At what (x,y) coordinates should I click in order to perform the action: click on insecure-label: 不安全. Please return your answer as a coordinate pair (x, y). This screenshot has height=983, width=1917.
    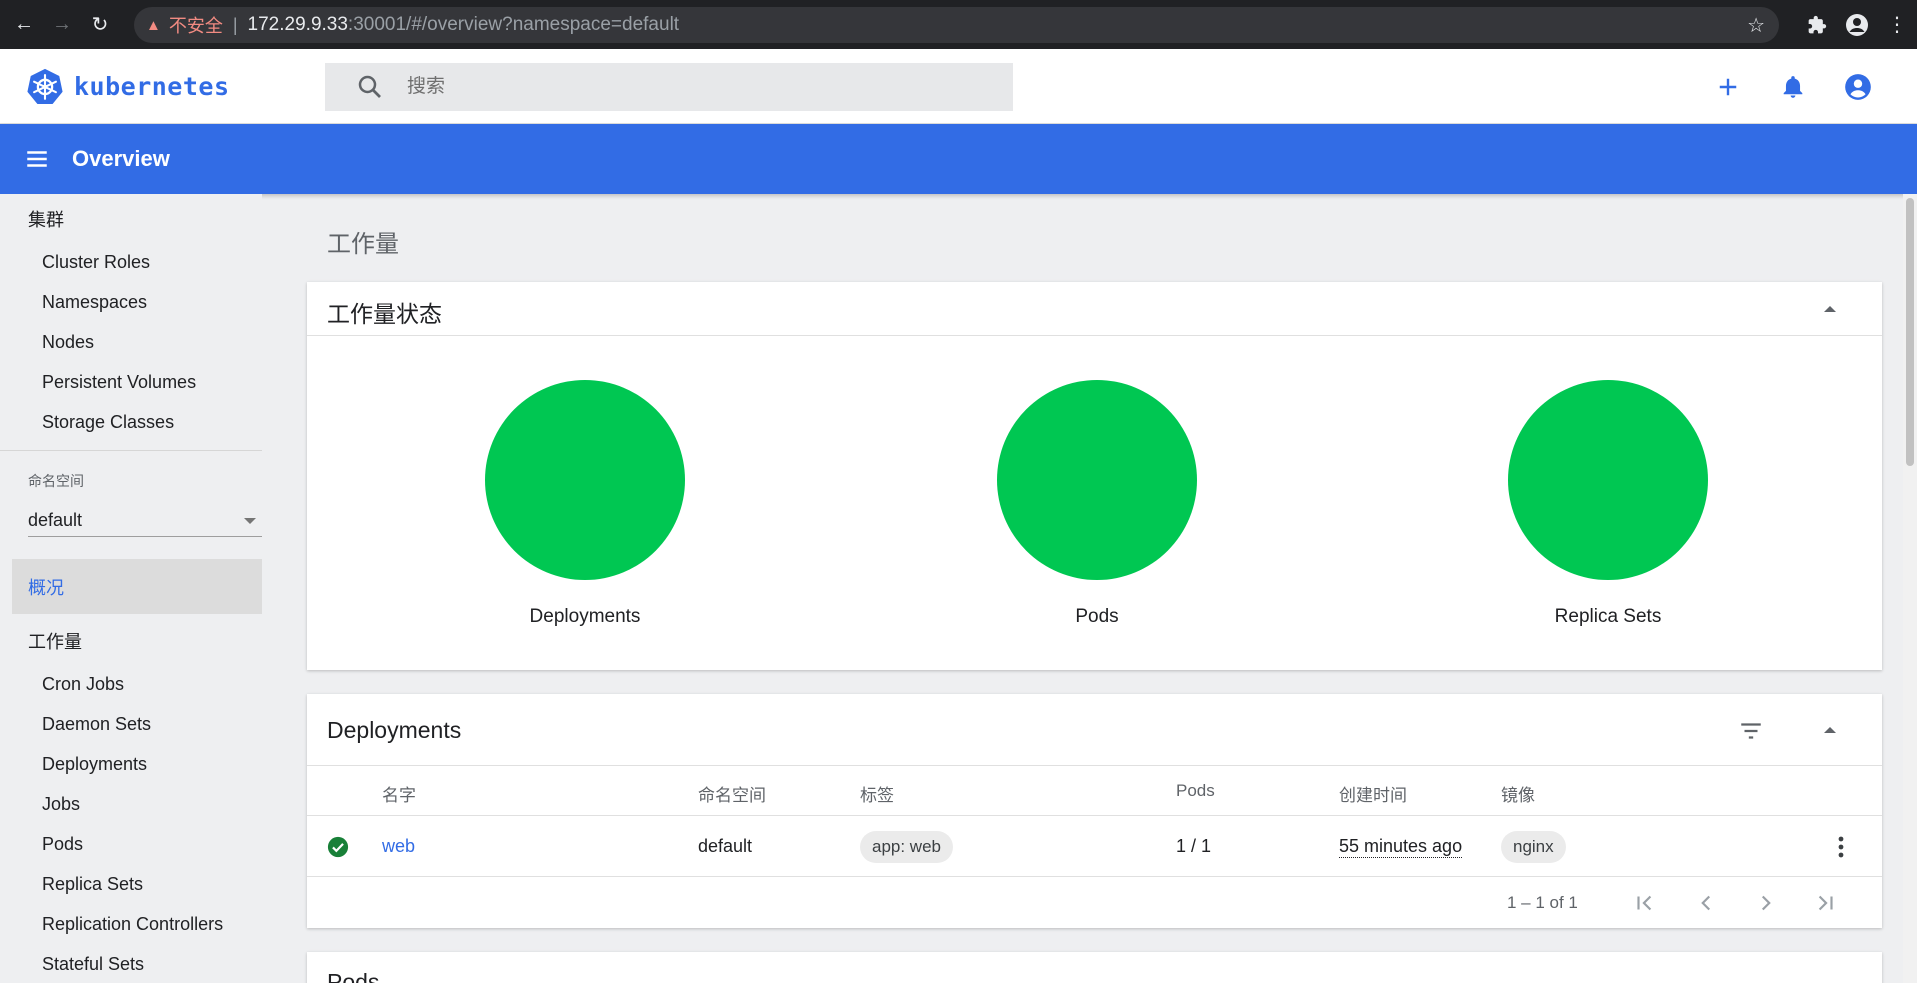
    Looking at the image, I should click on (195, 26).